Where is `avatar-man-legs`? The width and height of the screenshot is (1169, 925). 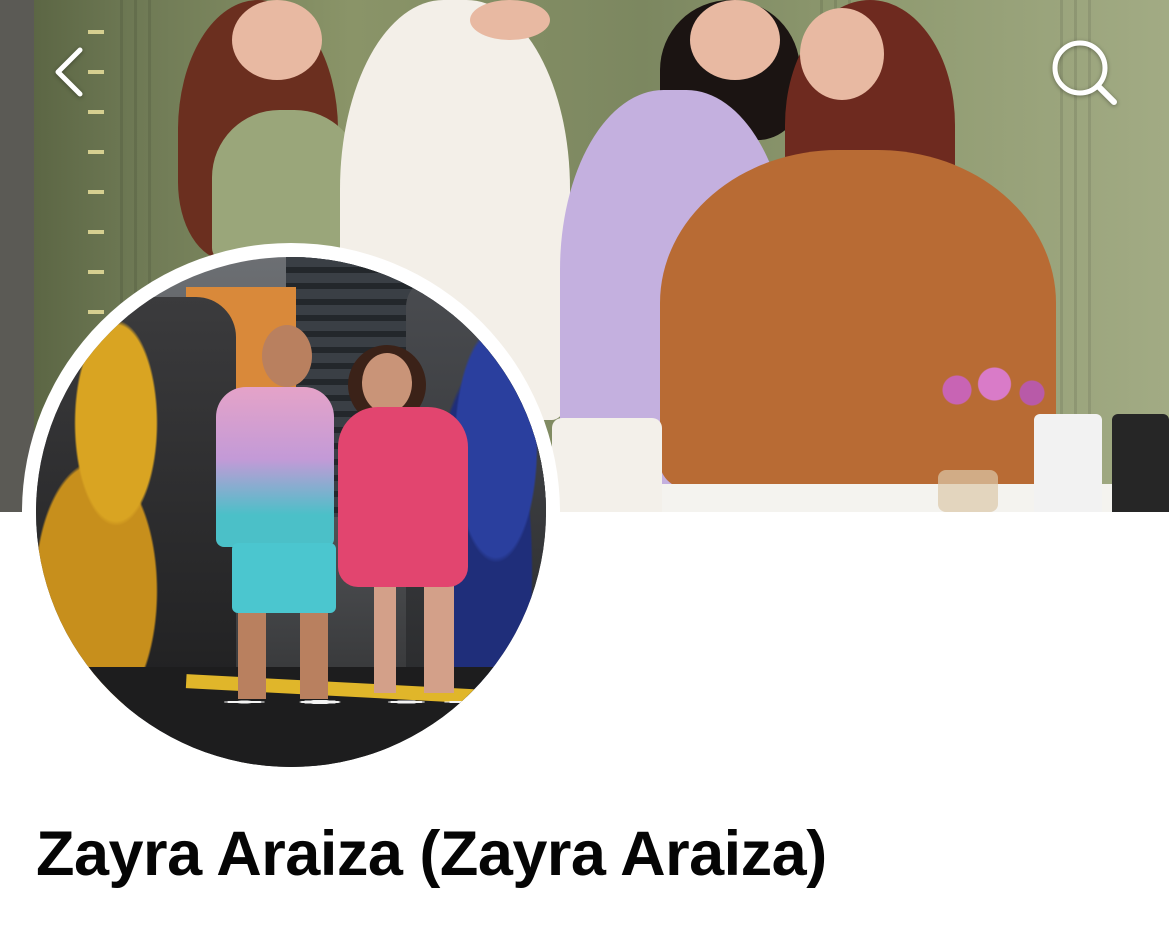 avatar-man-legs is located at coordinates (283, 654).